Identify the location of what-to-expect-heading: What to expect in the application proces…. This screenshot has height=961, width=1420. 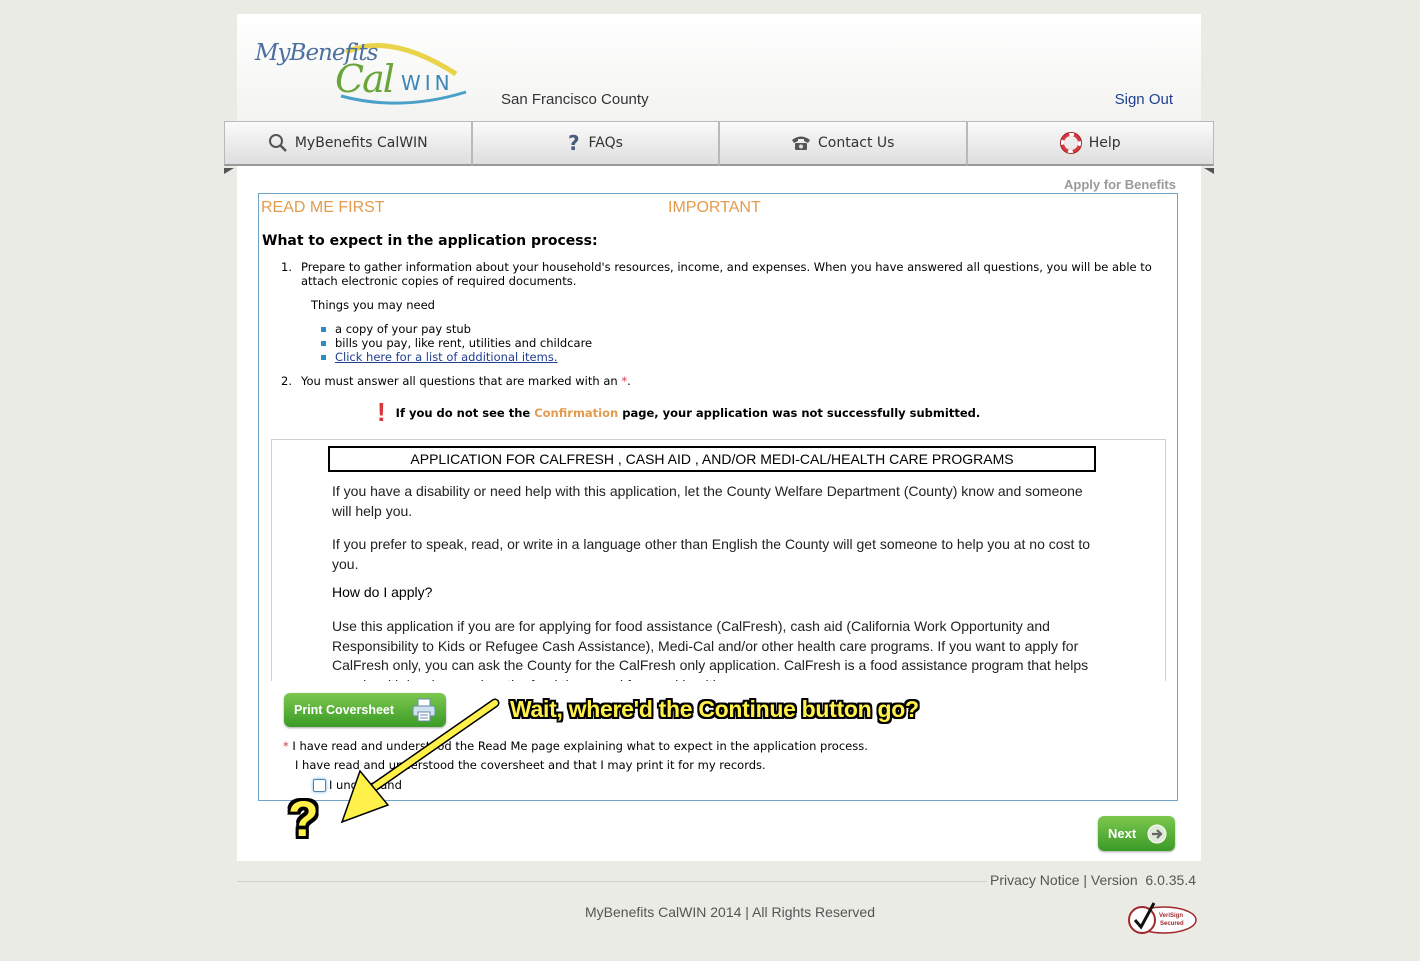
(430, 241).